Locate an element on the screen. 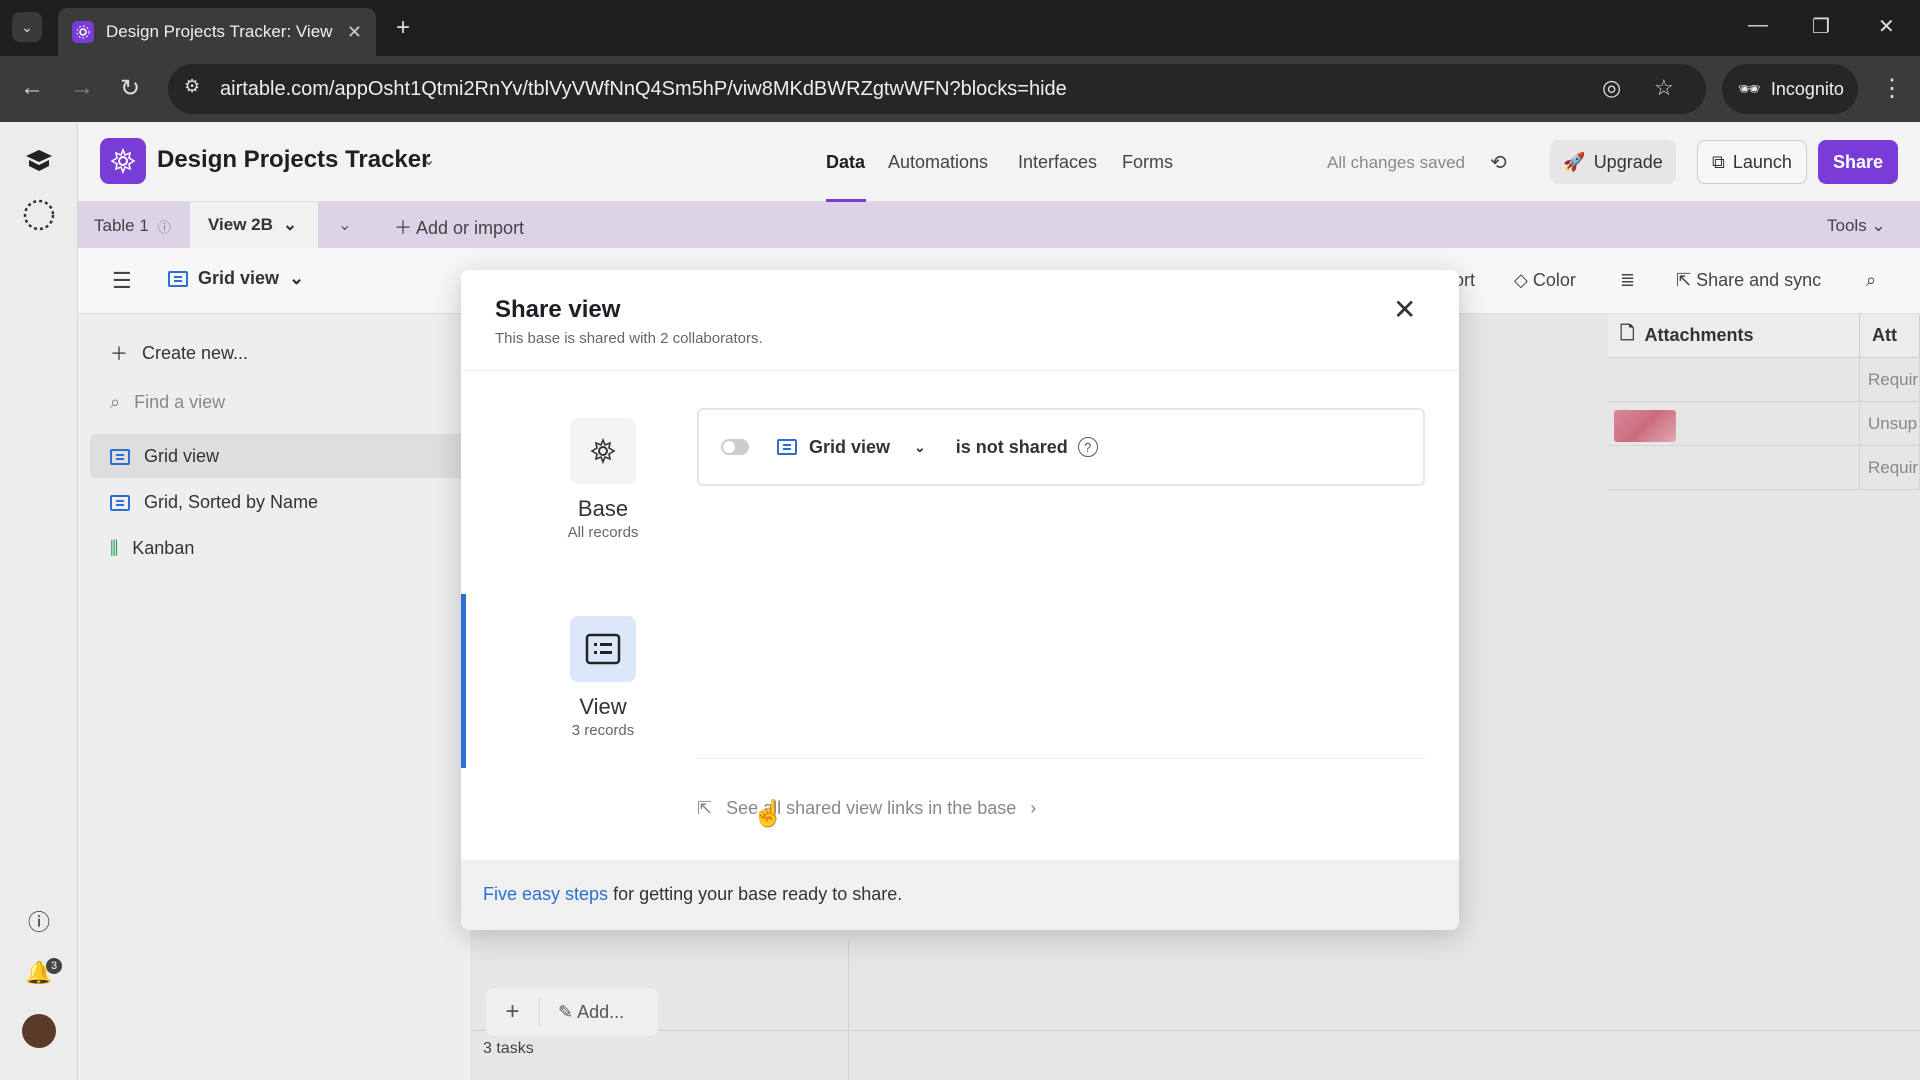 The height and width of the screenshot is (1080, 1920). add-import-label: Add or import is located at coordinates (470, 228).